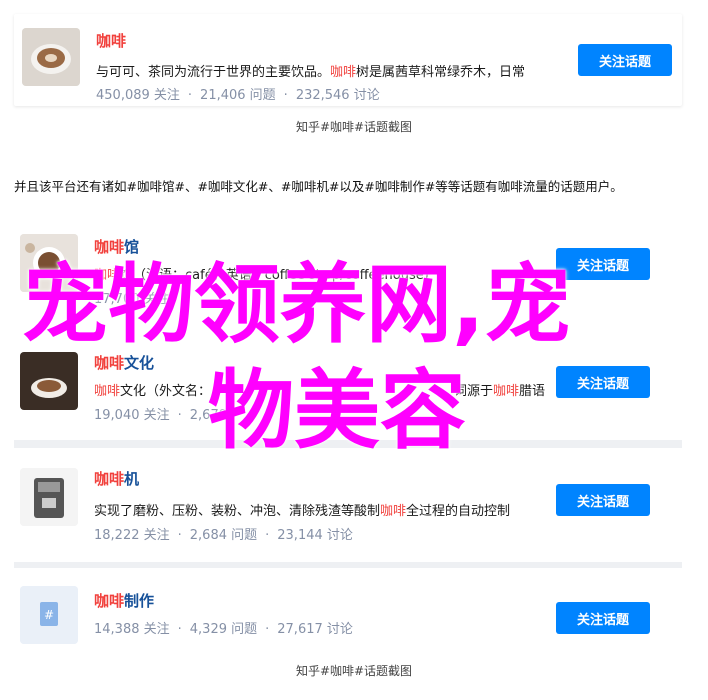 This screenshot has height=700, width=708. I want to click on discussions-count: 27,617 讨论, so click(315, 629).